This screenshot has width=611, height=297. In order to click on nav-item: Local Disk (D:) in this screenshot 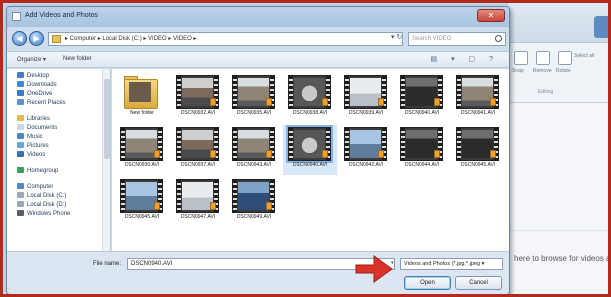, I will do `click(41, 205)`.